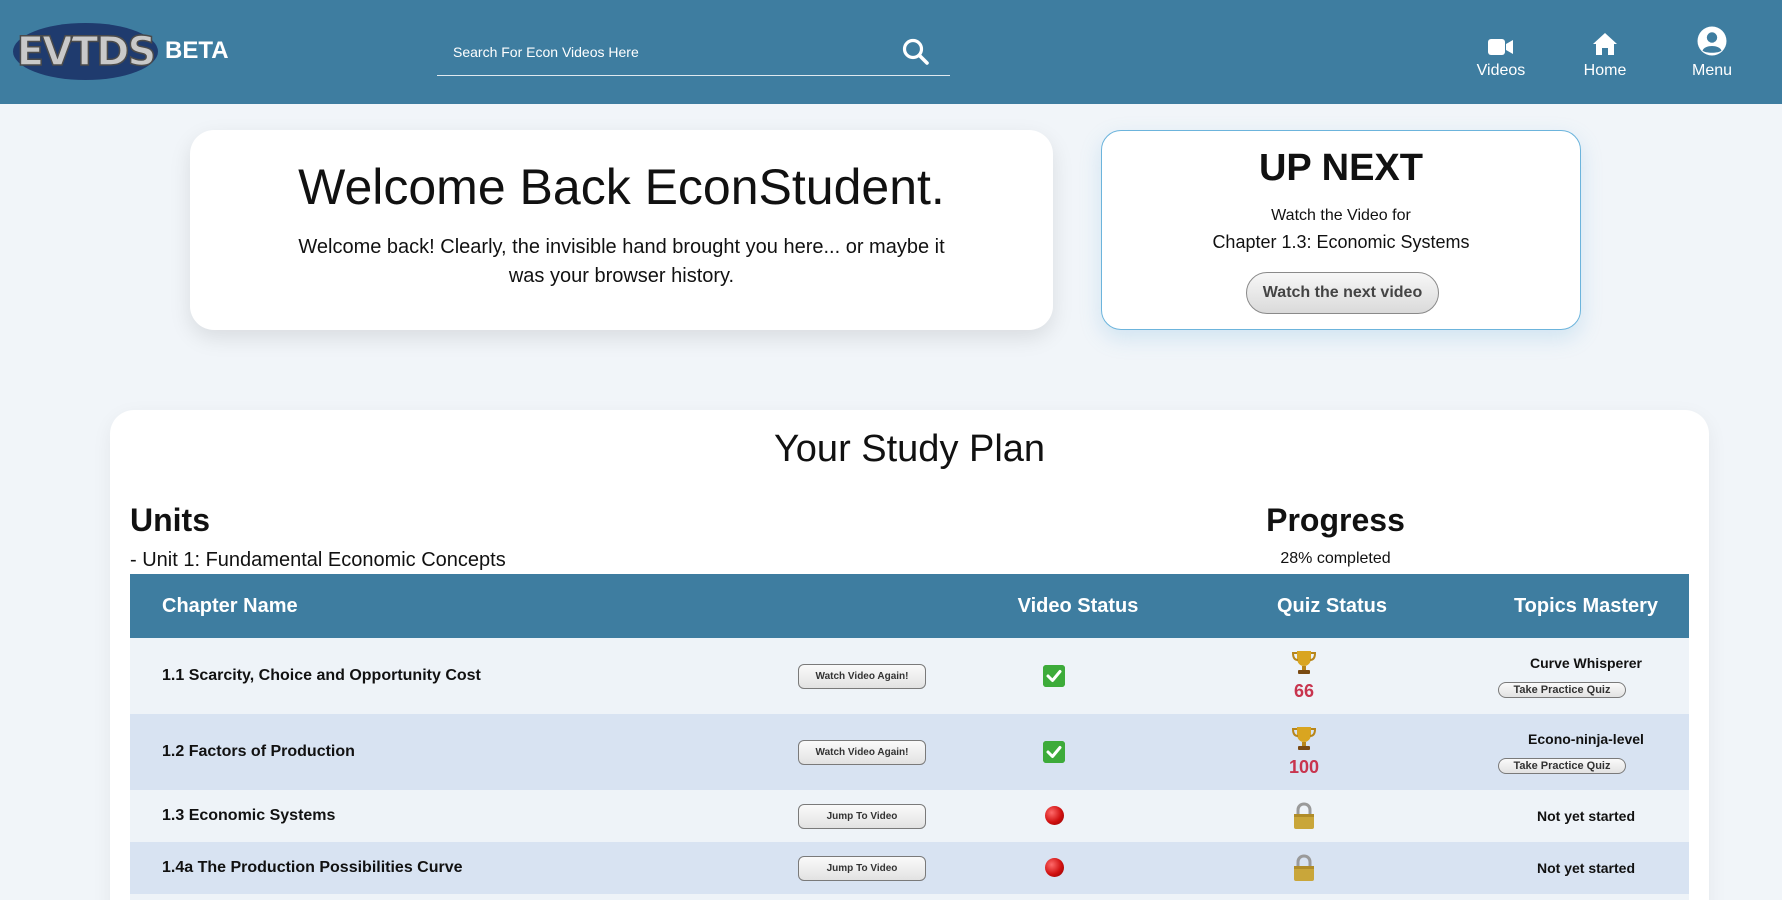  Describe the element at coordinates (1331, 606) in the screenshot. I see `column-quiz-status: Quiz Status` at that location.